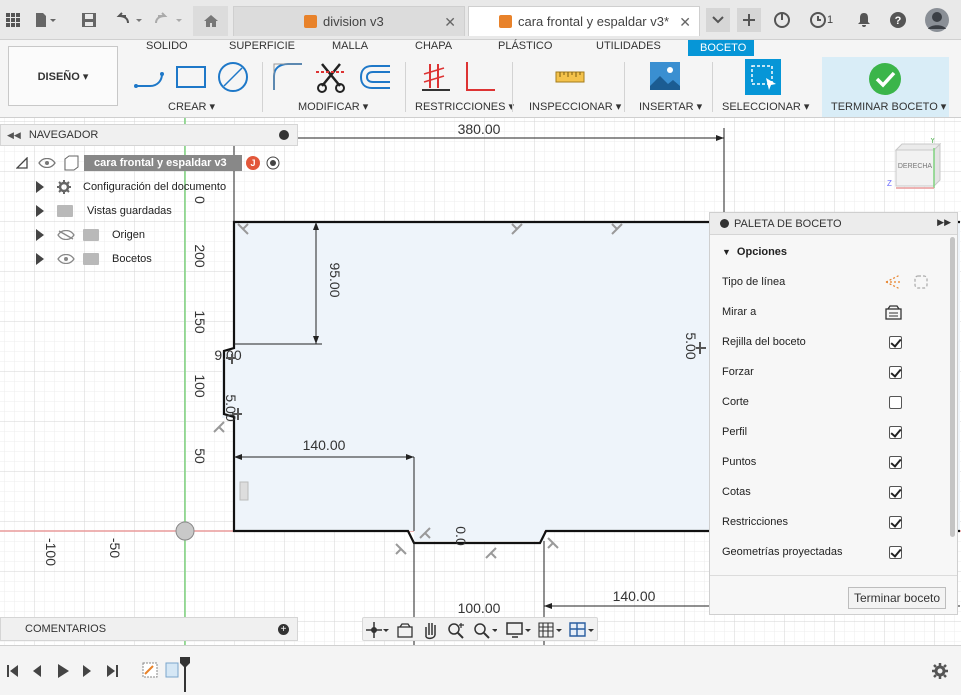  I want to click on collapse-arrow-icon: ▼, so click(726, 252).